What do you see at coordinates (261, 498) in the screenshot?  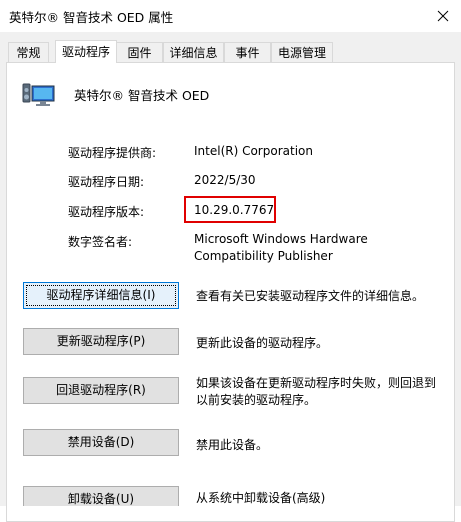 I see `uninstall-device-desc: 从系统中卸载设备(高级)` at bounding box center [261, 498].